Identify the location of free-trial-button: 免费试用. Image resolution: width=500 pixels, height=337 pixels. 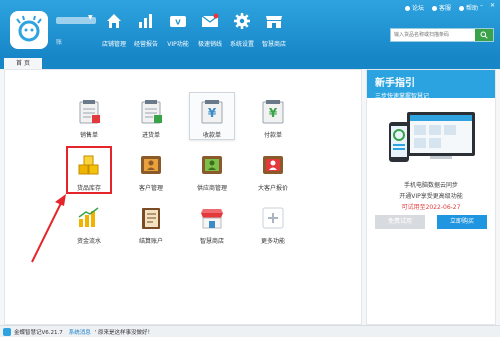
(400, 222).